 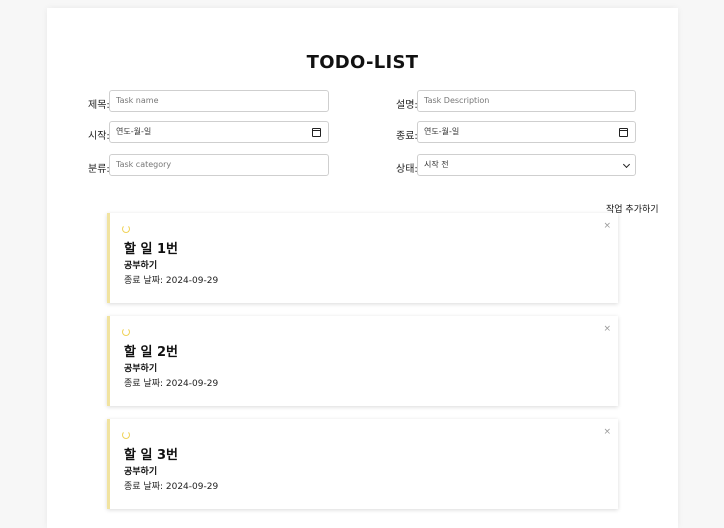 What do you see at coordinates (219, 165) in the screenshot?
I see `task-category-input: Task category` at bounding box center [219, 165].